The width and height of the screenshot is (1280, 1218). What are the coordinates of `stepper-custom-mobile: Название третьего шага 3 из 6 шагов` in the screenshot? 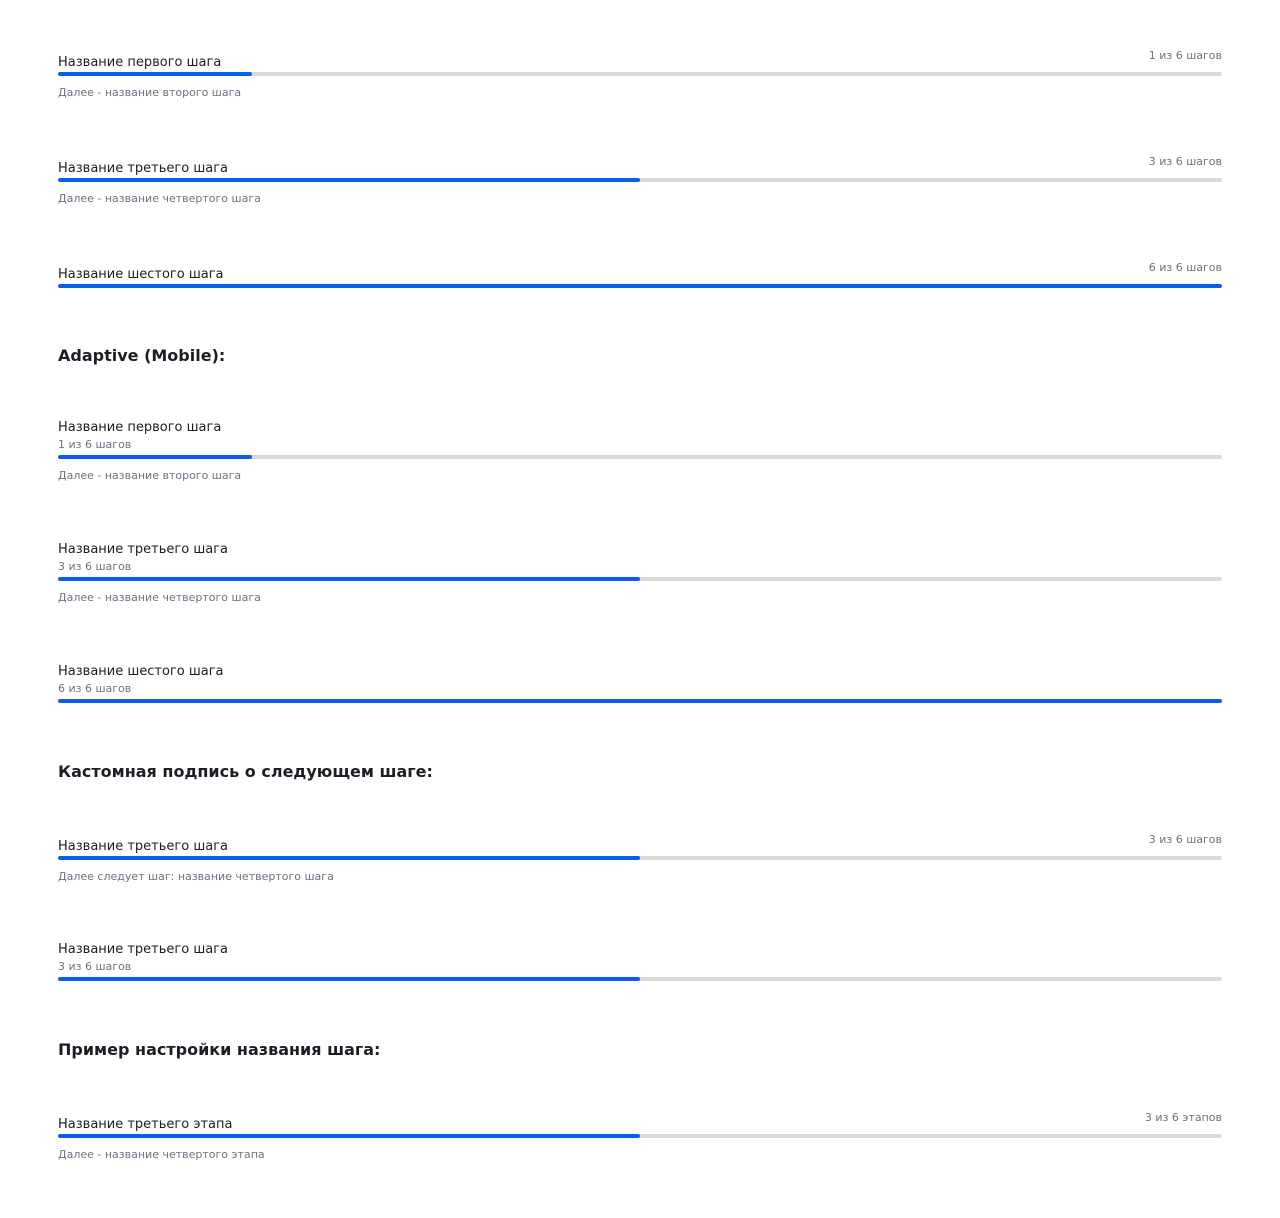 It's located at (640, 961).